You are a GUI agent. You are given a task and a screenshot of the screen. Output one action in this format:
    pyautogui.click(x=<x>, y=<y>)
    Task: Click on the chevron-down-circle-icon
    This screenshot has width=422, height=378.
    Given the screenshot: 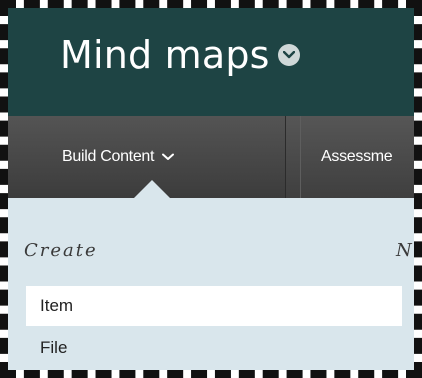 What is the action you would take?
    pyautogui.click(x=288, y=55)
    